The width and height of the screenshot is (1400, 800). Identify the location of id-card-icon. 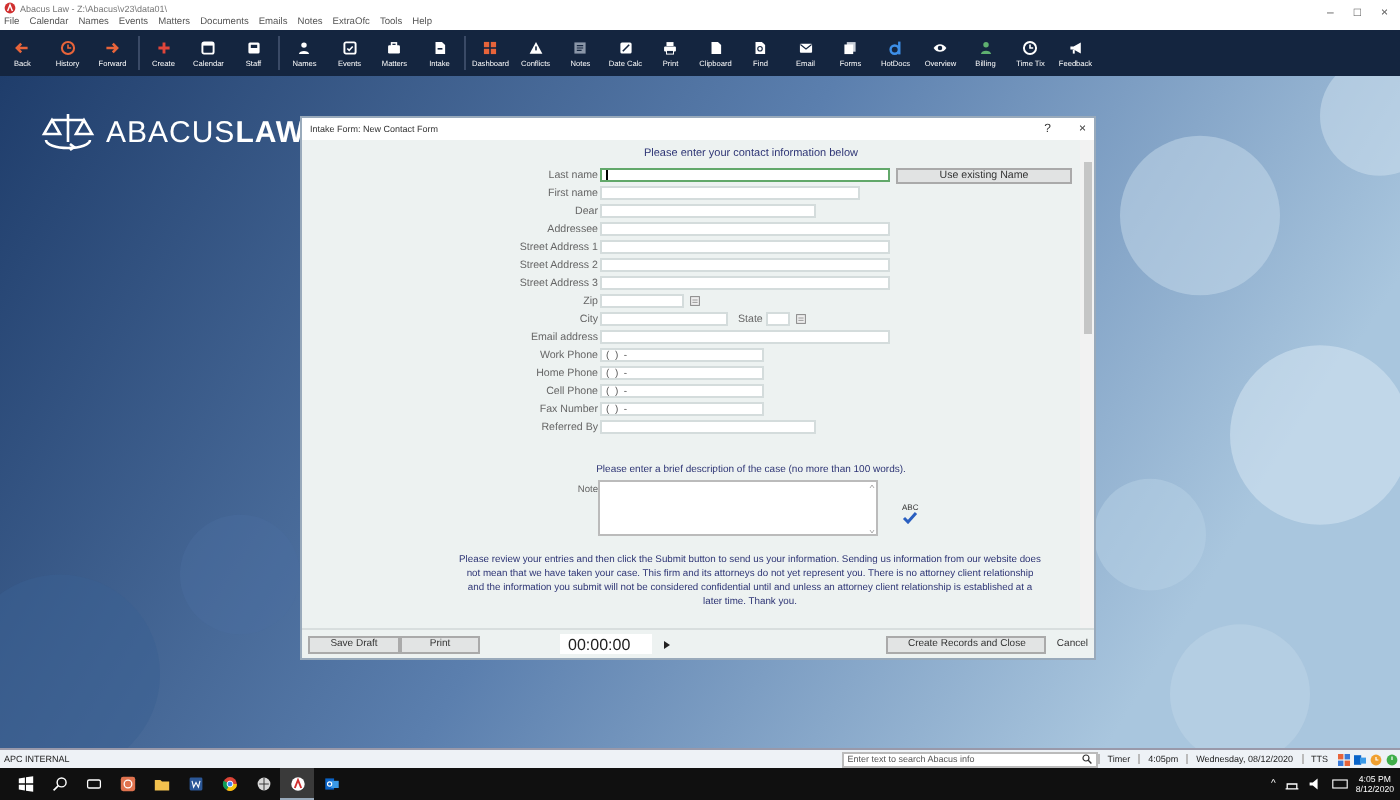
(253, 47).